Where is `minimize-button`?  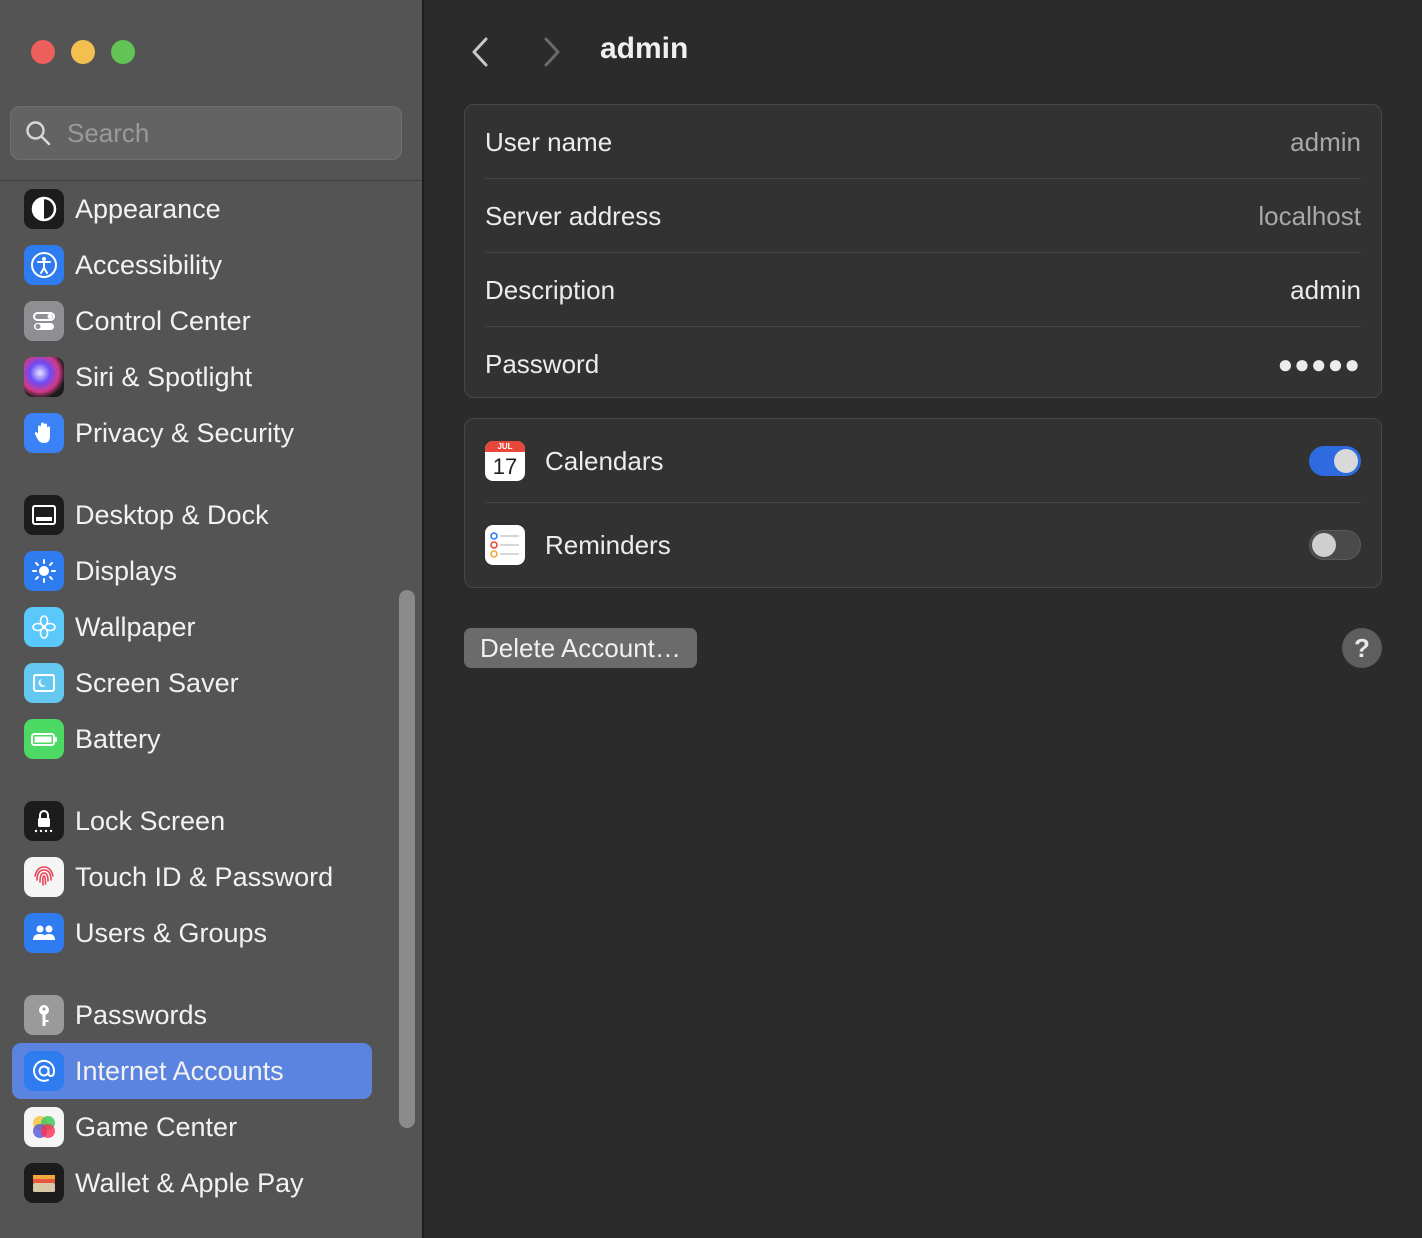 minimize-button is located at coordinates (83, 52).